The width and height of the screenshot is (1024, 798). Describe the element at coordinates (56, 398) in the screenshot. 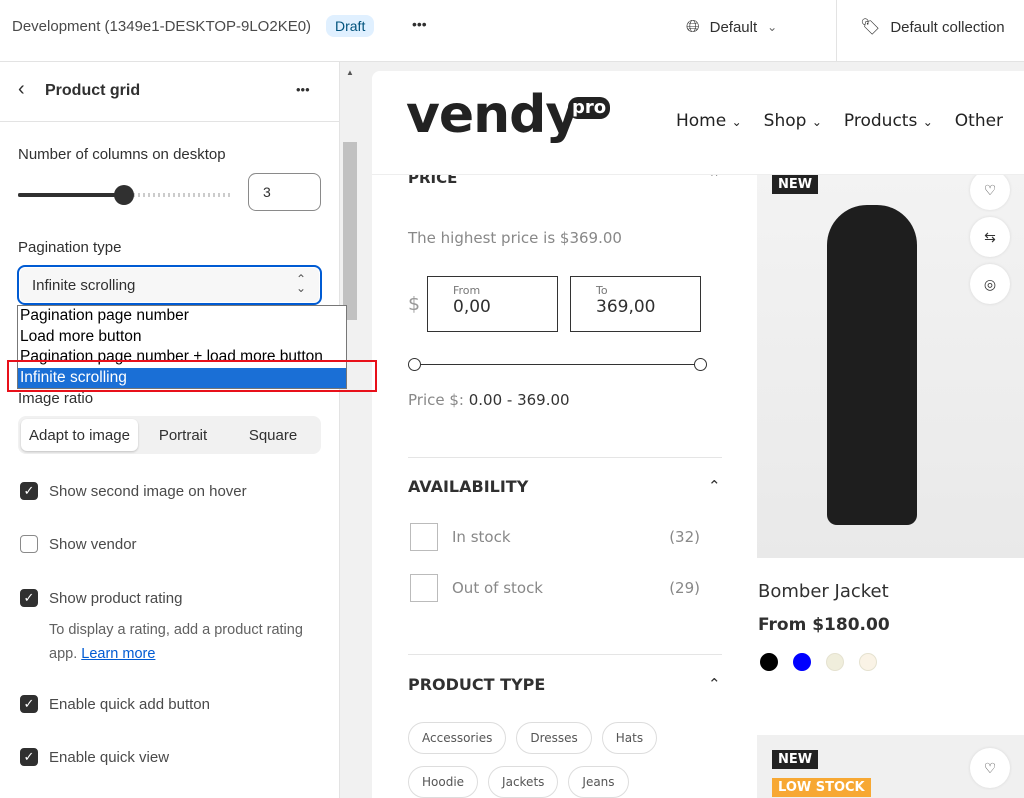

I see `image-ratio-label: Image ratio` at that location.